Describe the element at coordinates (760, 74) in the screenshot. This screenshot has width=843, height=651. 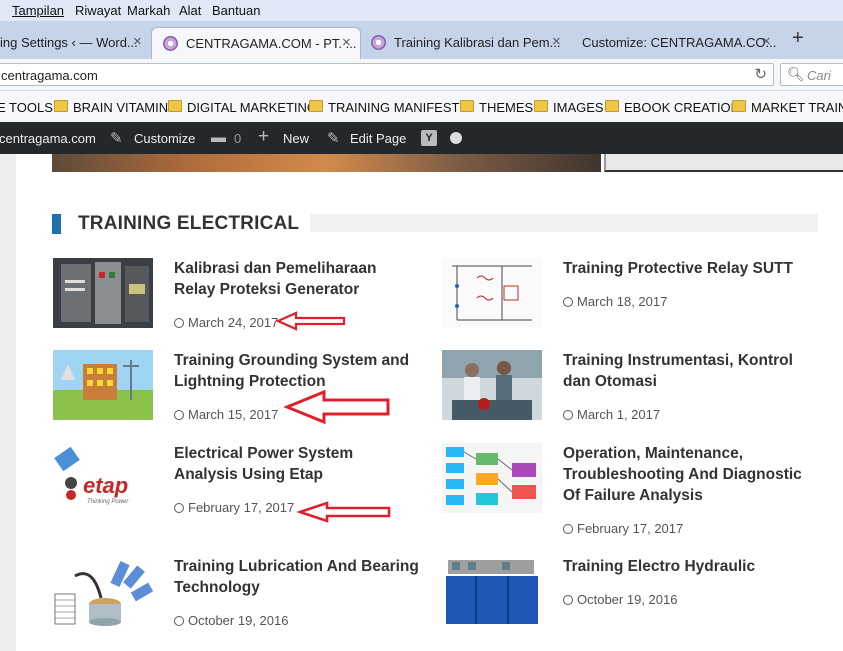
I see `reload-icon: ↻` at that location.